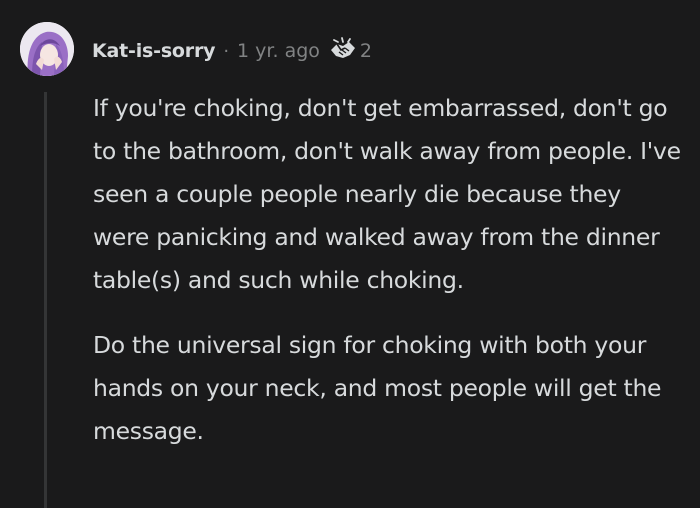 This screenshot has width=700, height=508. What do you see at coordinates (278, 51) in the screenshot?
I see `timestamp-link: 1 yr. ago` at bounding box center [278, 51].